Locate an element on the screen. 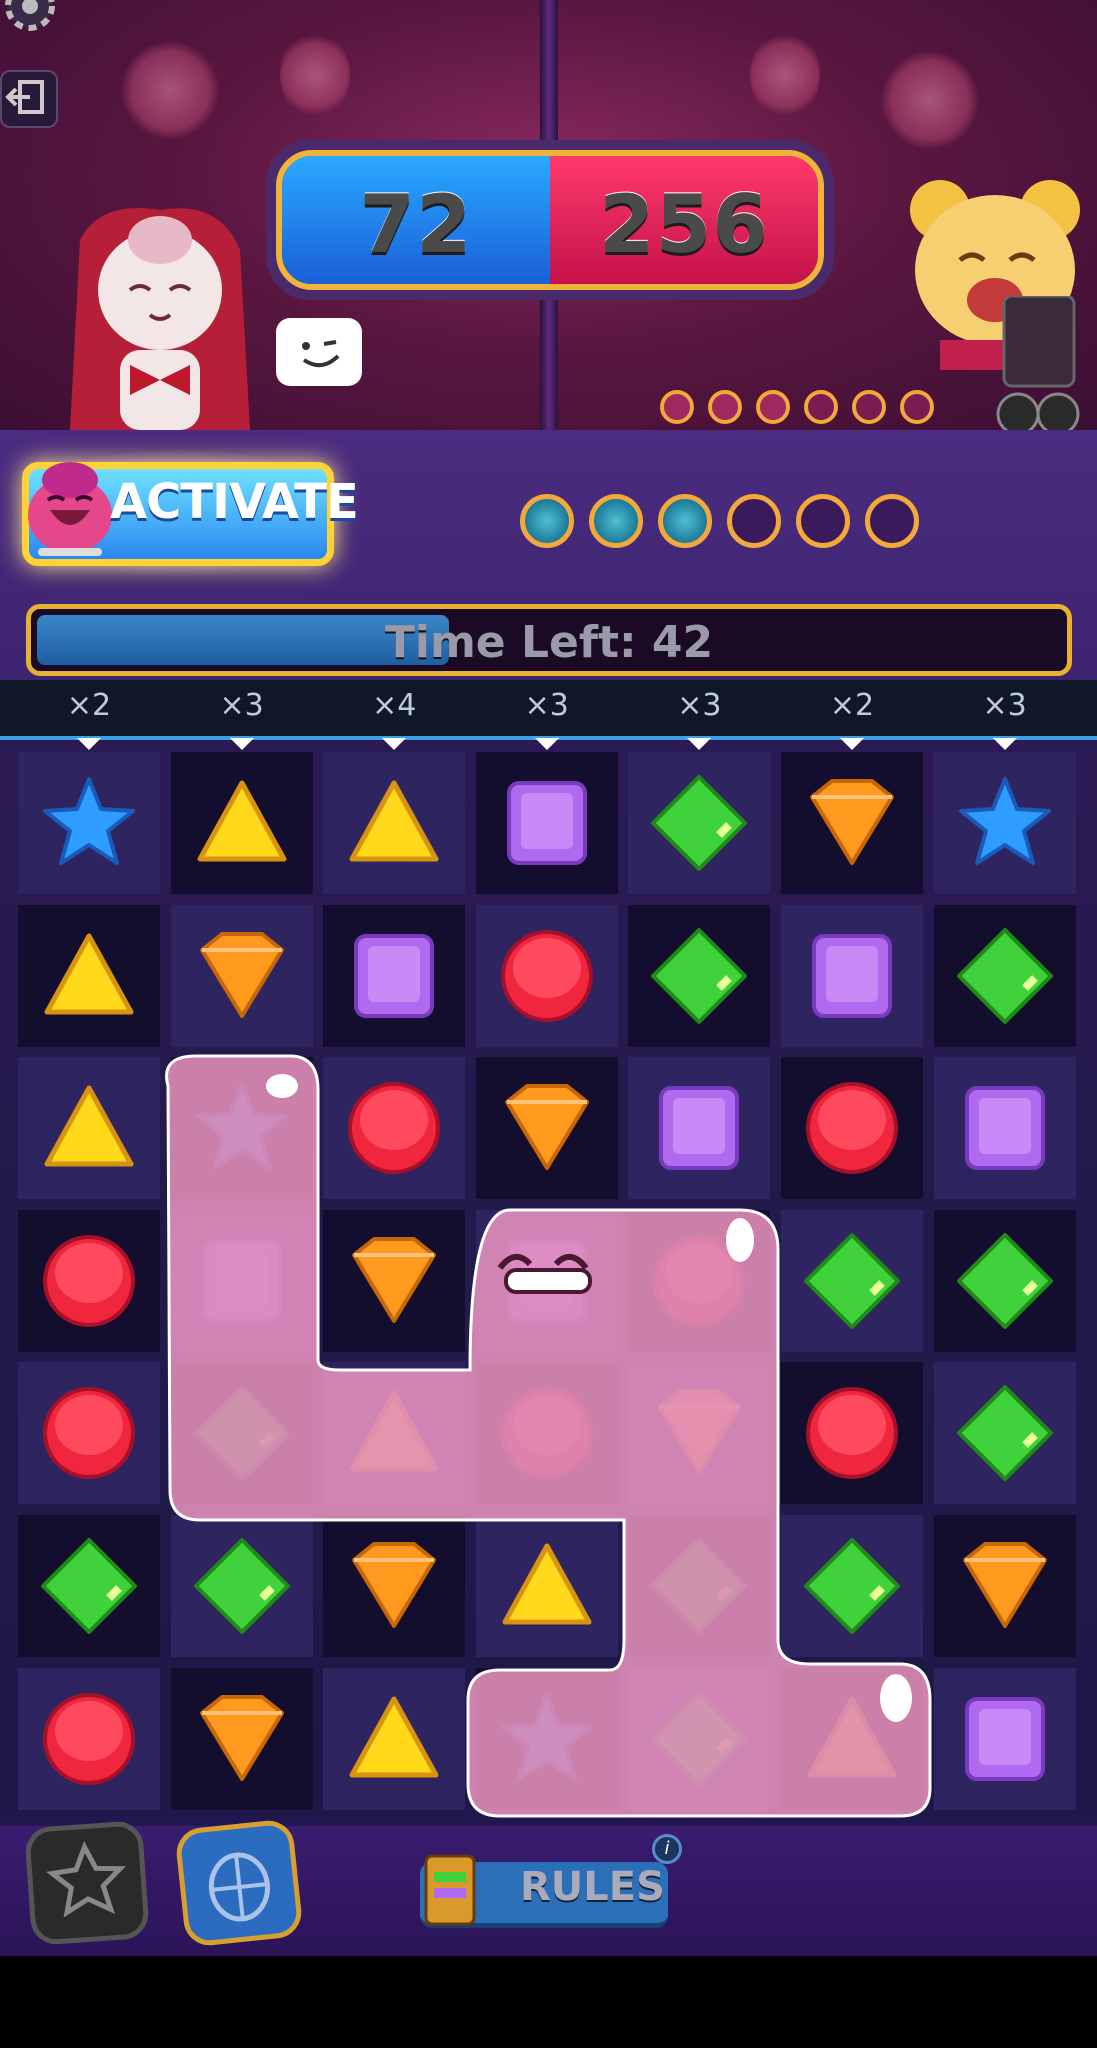 Image resolution: width=1097 pixels, height=2048 pixels. exit-icon is located at coordinates (24, 97).